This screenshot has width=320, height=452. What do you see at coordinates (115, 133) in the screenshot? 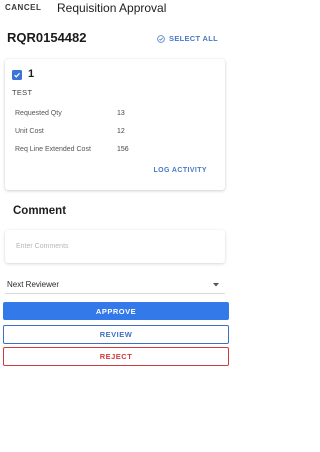
I see `detail-row-unit-cost: Unit Cost 12` at bounding box center [115, 133].